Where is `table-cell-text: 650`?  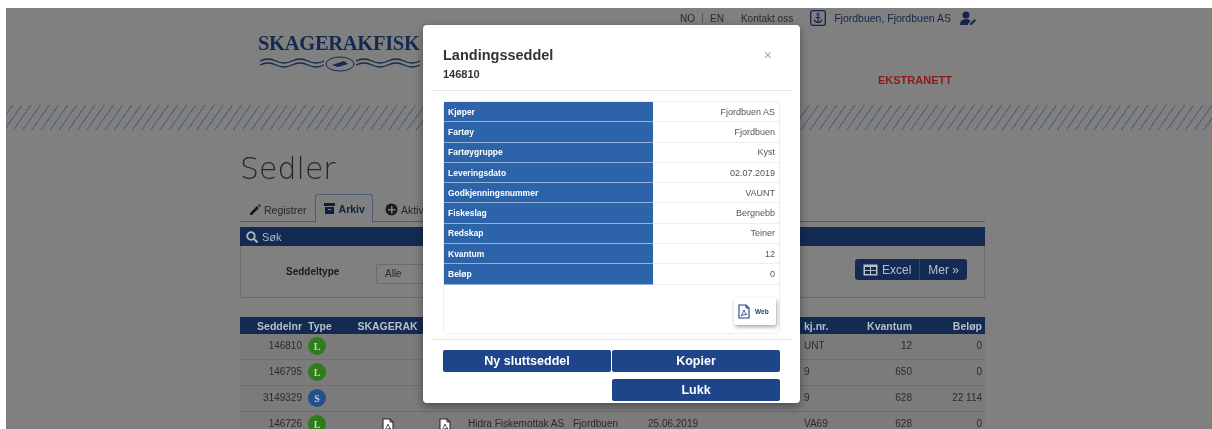 table-cell-text: 650 is located at coordinates (903, 372).